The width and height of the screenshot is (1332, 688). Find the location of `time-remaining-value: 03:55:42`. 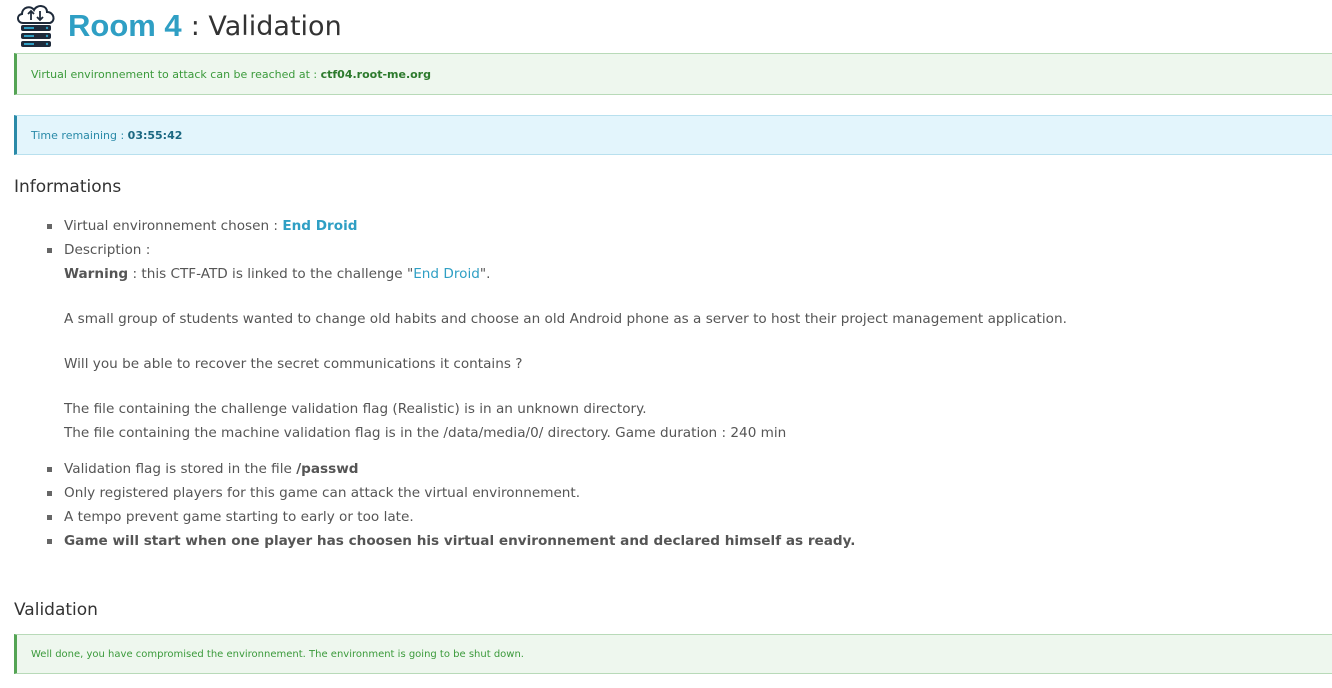

time-remaining-value: 03:55:42 is located at coordinates (155, 135).